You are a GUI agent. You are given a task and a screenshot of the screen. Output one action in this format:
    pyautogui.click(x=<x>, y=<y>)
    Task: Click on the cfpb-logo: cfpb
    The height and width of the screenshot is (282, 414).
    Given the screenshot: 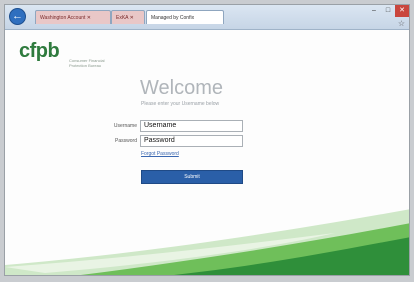 What is the action you would take?
    pyautogui.click(x=39, y=51)
    